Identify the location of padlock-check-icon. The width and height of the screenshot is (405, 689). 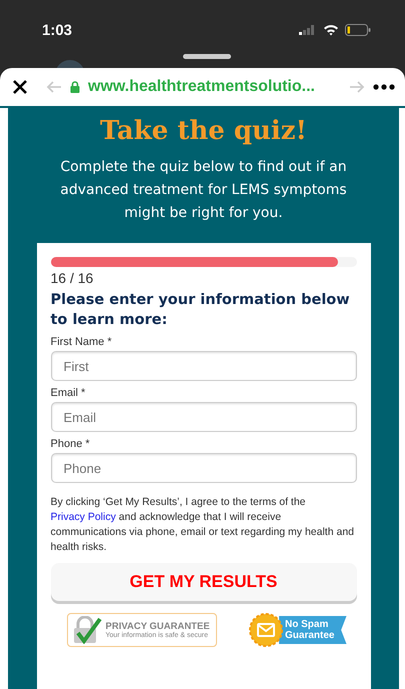
(87, 630).